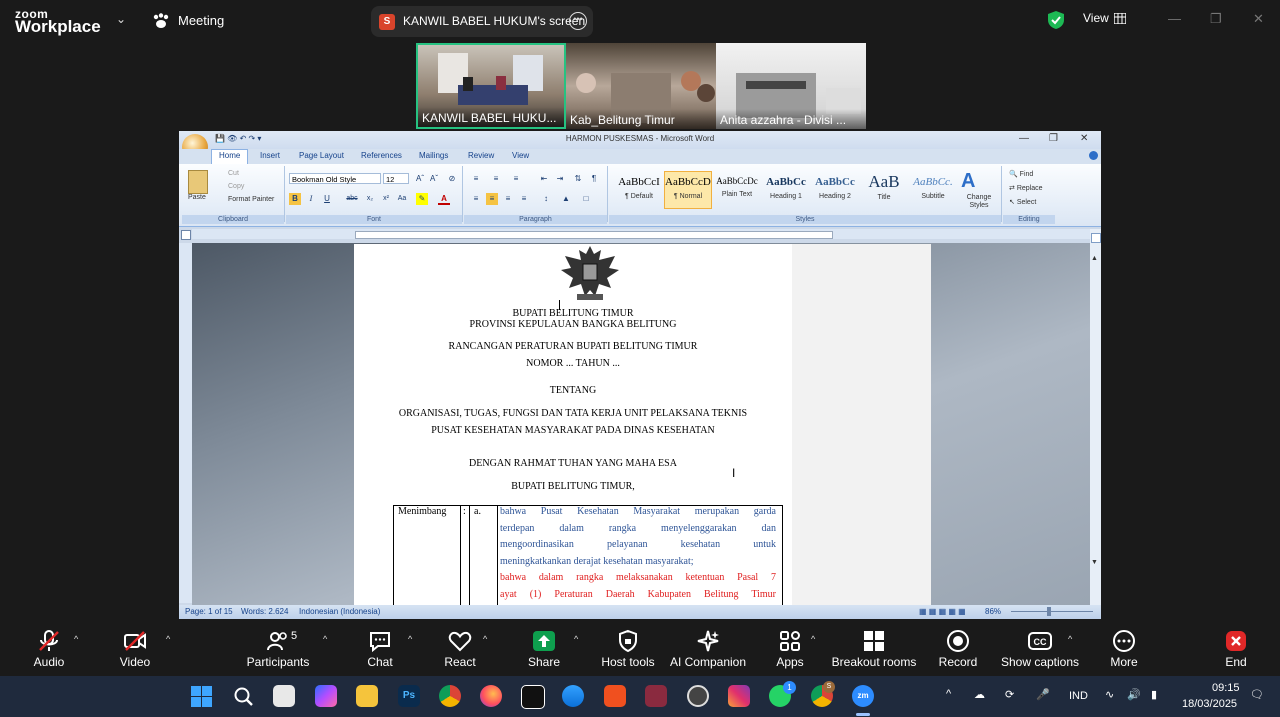  I want to click on wifi-icon: ∿, so click(1109, 694).